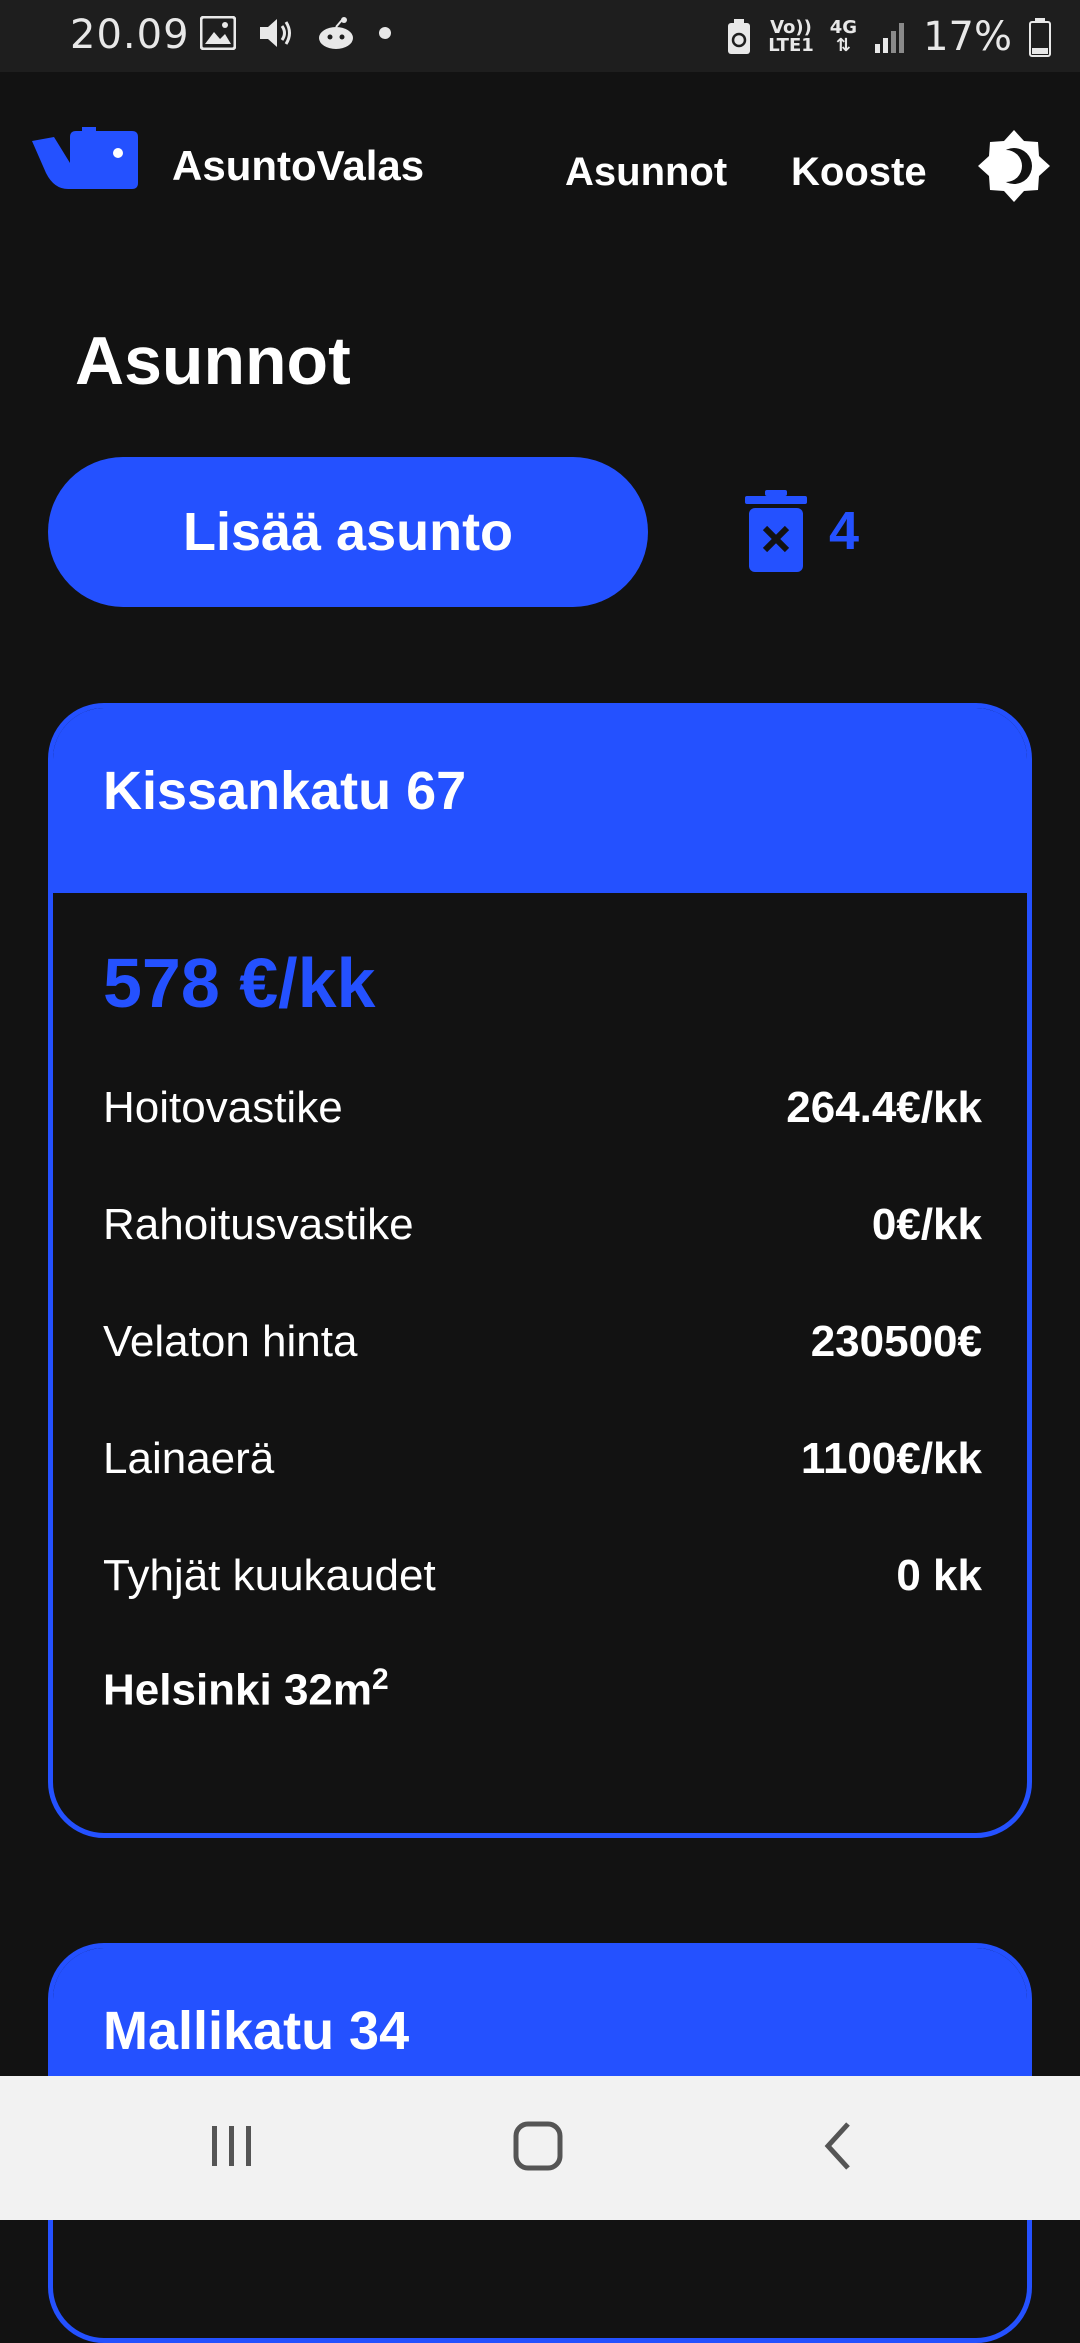 Image resolution: width=1080 pixels, height=2343 pixels. Describe the element at coordinates (380, 1679) in the screenshot. I see `area-unit-superscript: 2` at that location.